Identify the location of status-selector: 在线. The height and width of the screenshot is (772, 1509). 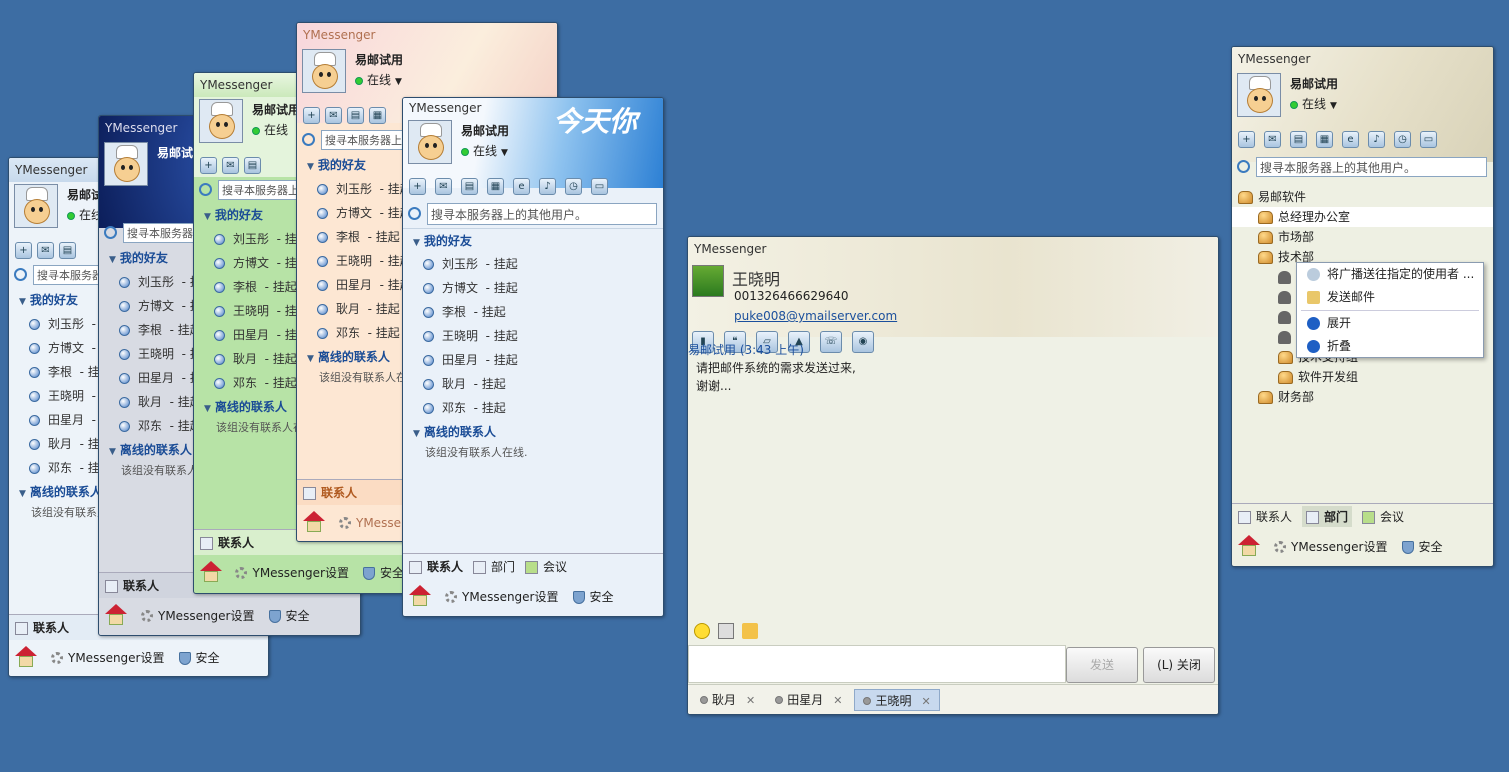
(270, 129).